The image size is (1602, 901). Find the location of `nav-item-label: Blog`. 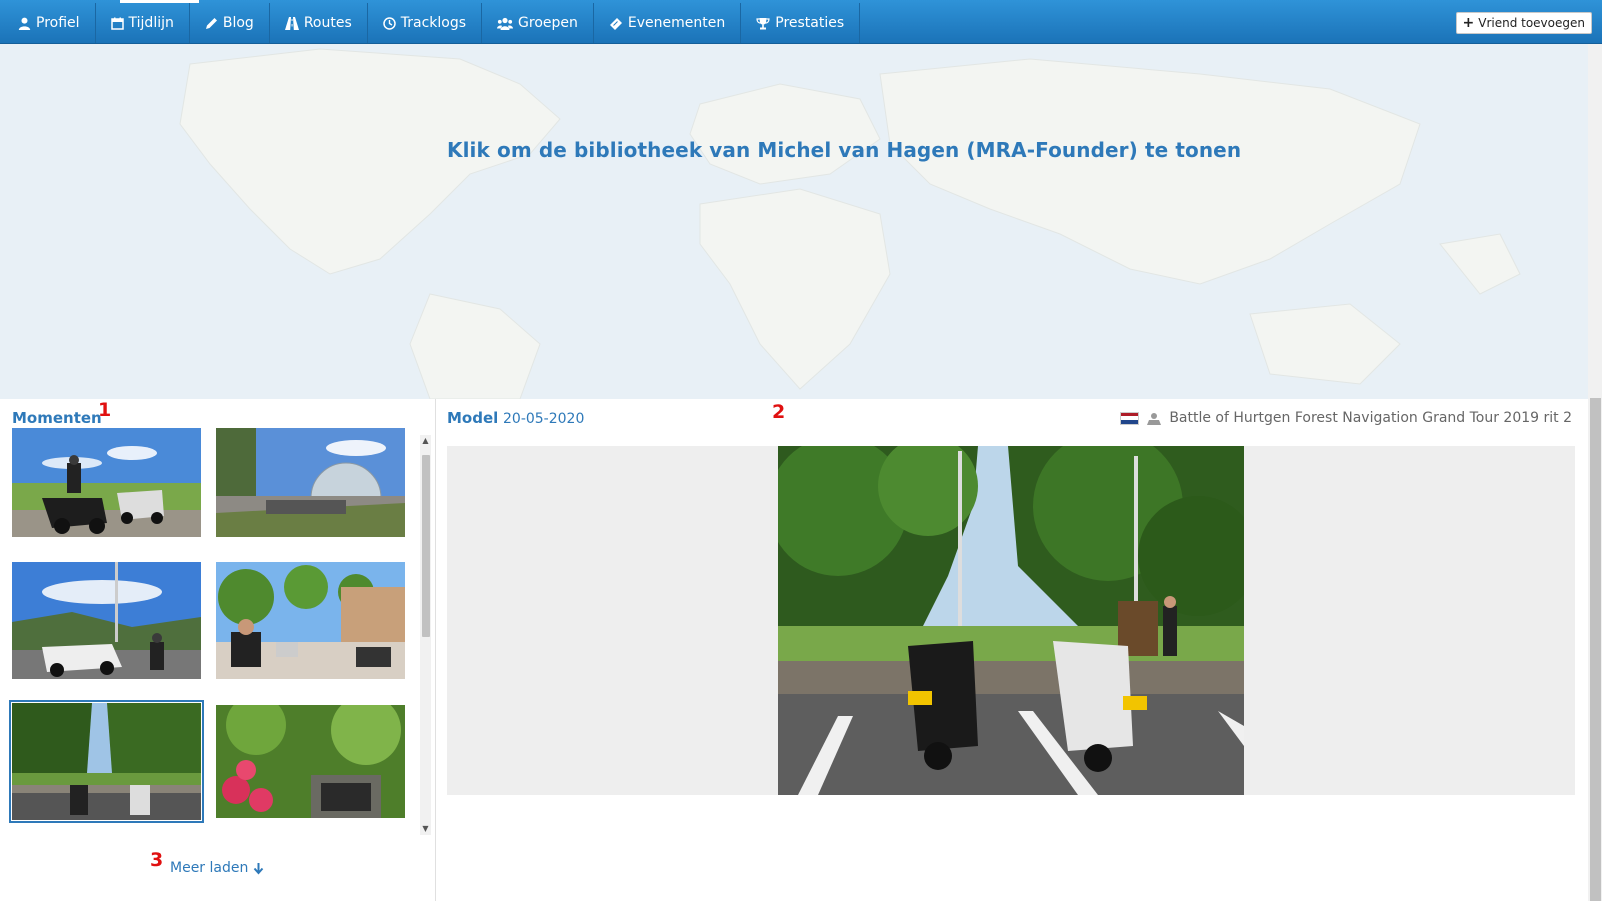

nav-item-label: Blog is located at coordinates (238, 23).